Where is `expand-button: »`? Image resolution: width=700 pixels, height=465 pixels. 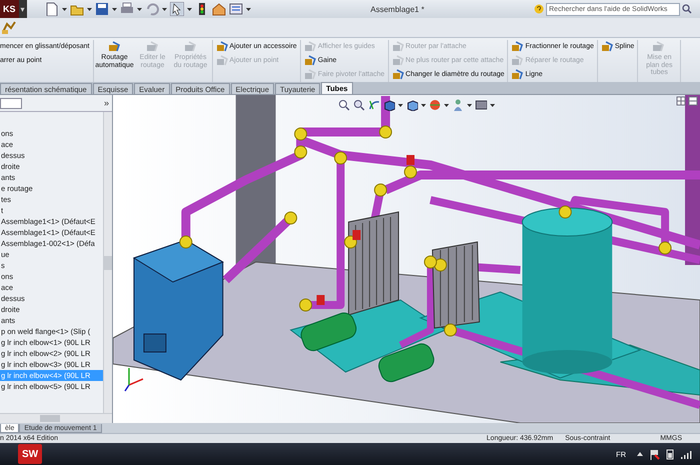 expand-button: » is located at coordinates (106, 103).